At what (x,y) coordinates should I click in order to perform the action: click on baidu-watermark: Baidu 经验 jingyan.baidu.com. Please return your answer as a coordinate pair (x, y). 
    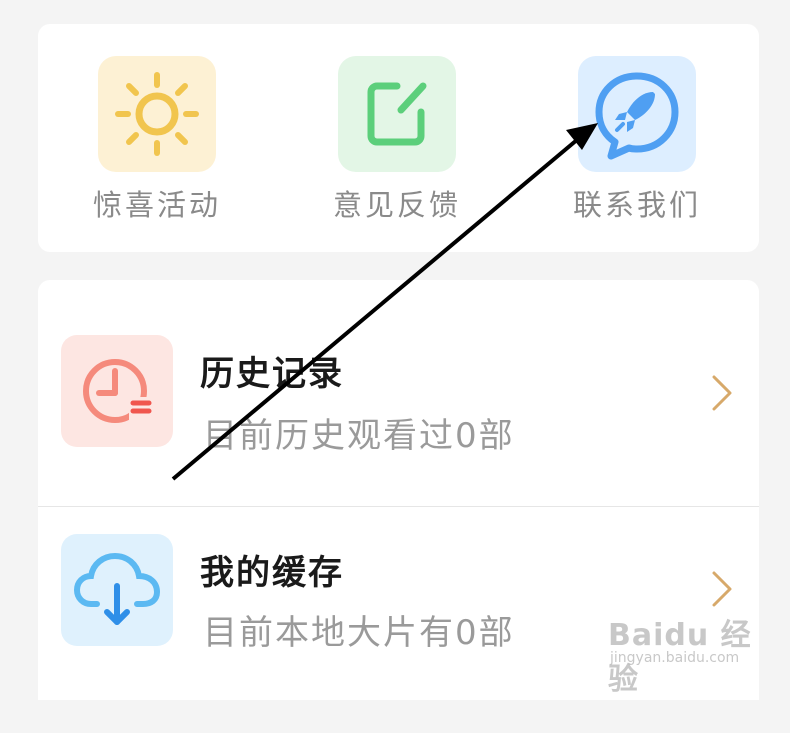
    Looking at the image, I should click on (680, 648).